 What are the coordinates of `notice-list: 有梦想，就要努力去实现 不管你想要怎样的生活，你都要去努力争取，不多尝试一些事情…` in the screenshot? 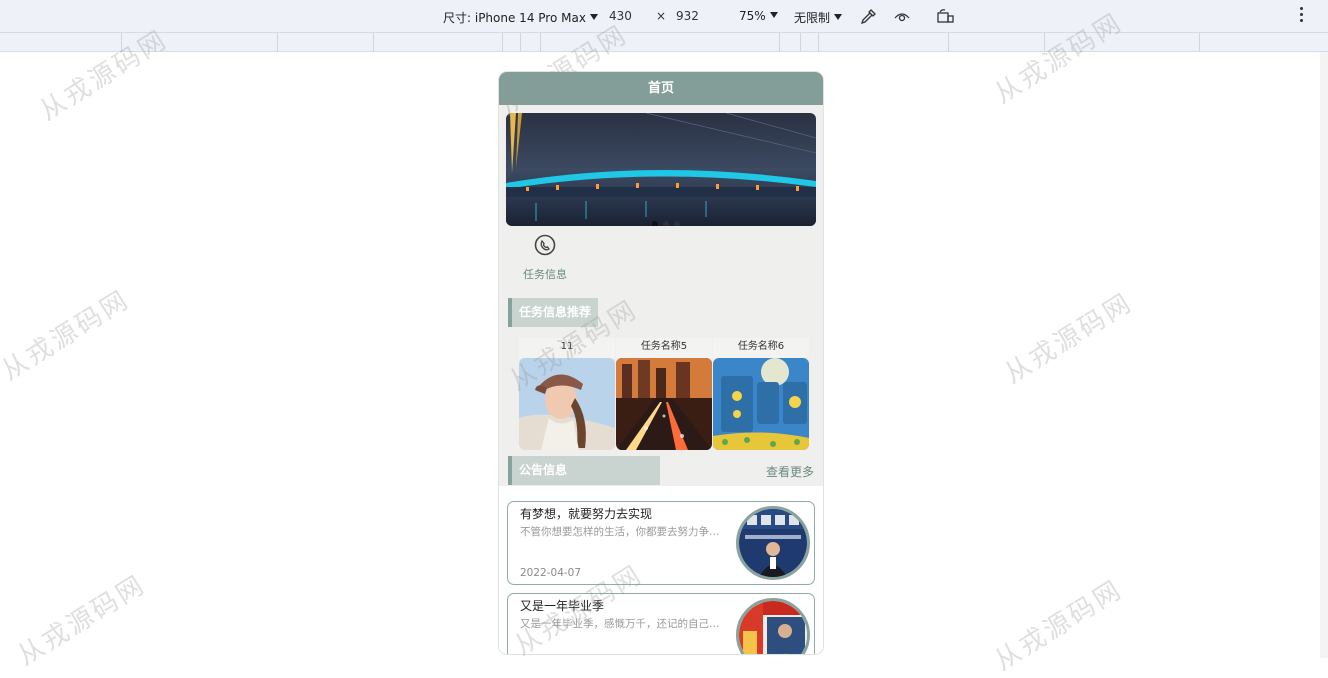 It's located at (661, 570).